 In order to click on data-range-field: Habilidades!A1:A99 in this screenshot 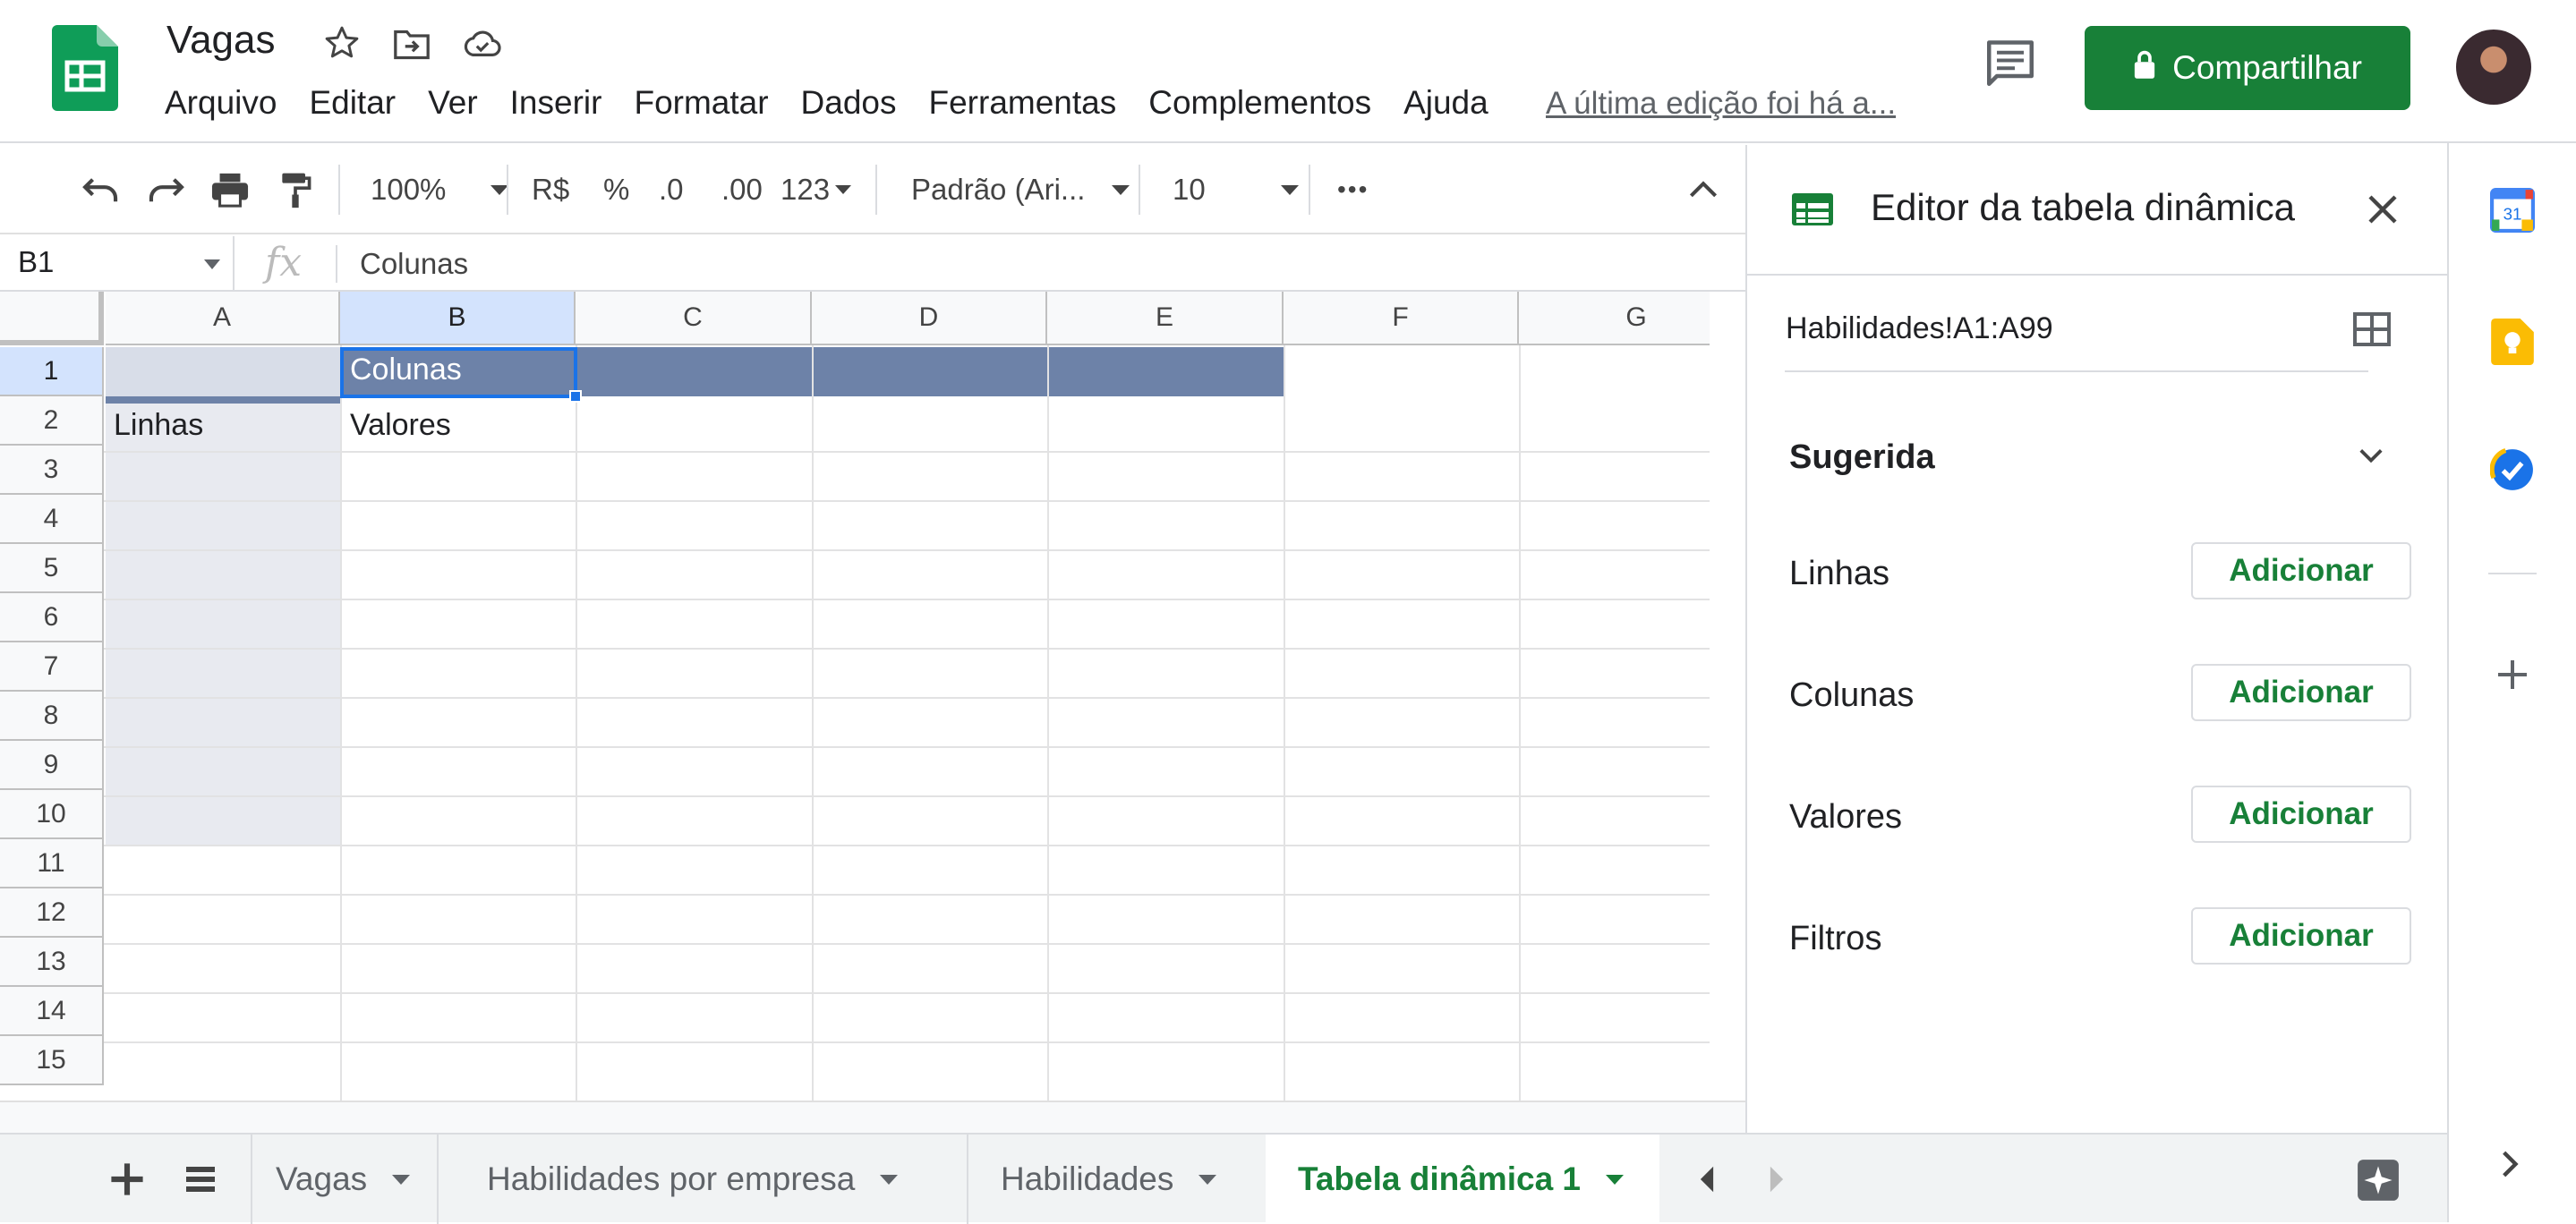, I will do `click(1919, 329)`.